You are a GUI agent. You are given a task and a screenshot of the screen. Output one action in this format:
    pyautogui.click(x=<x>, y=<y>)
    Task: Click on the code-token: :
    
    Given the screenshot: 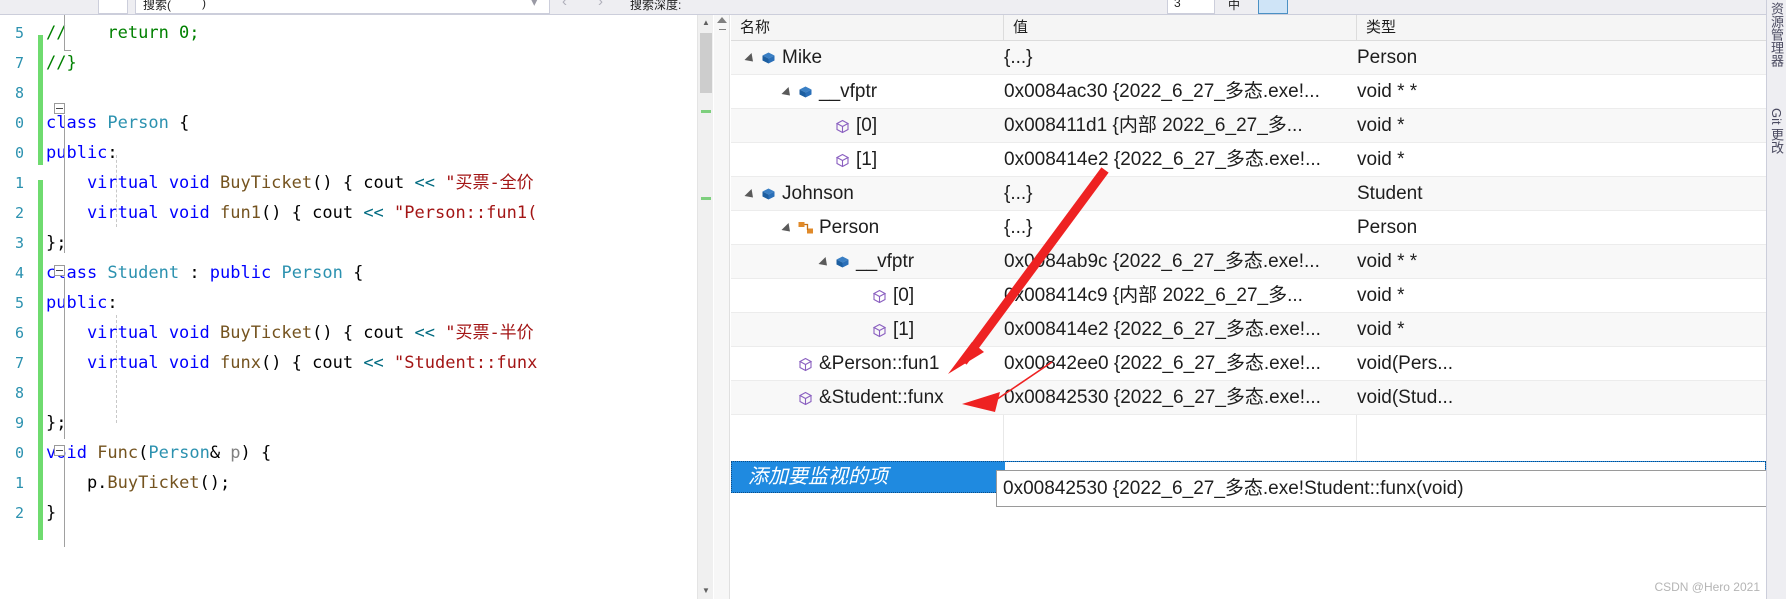 What is the action you would take?
    pyautogui.click(x=112, y=303)
    